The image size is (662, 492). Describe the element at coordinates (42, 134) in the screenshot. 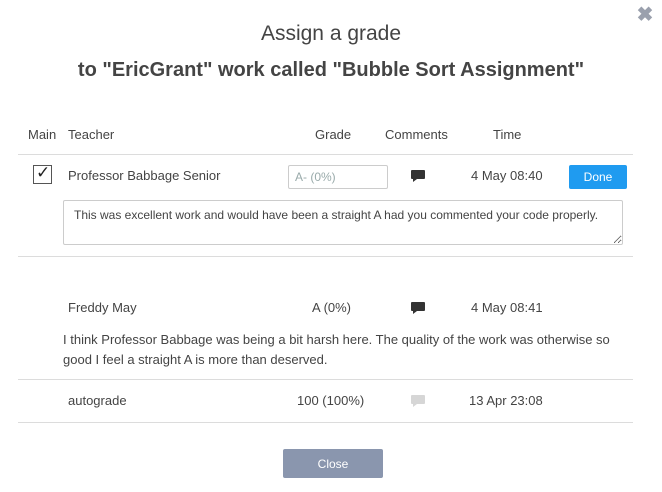

I see `column-header-main: Main` at that location.